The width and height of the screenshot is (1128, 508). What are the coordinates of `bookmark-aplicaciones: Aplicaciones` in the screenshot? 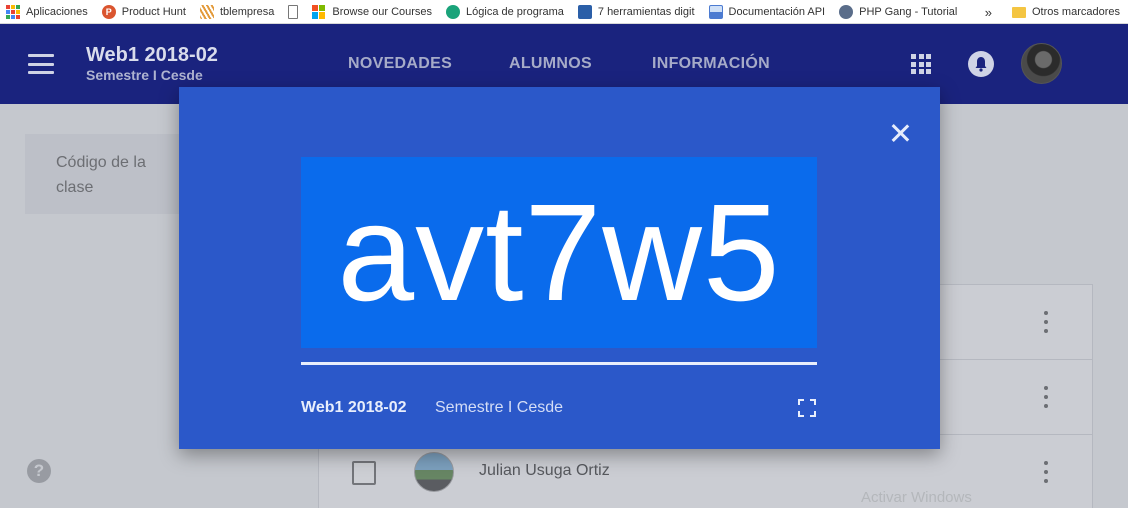 It's located at (48, 11).